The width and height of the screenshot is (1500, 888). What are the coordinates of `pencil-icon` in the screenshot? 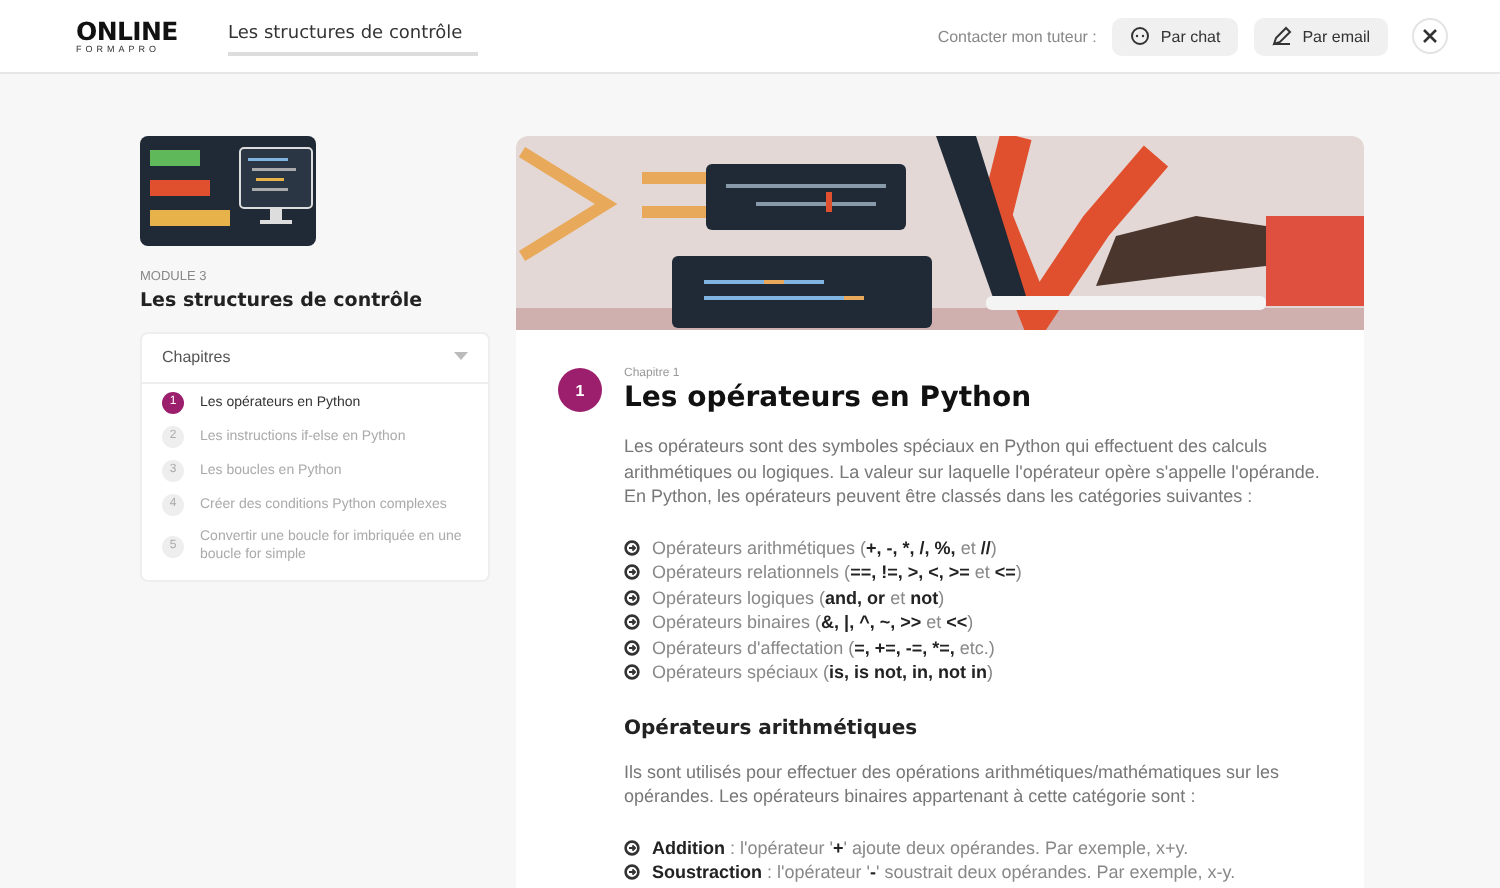 It's located at (1282, 36).